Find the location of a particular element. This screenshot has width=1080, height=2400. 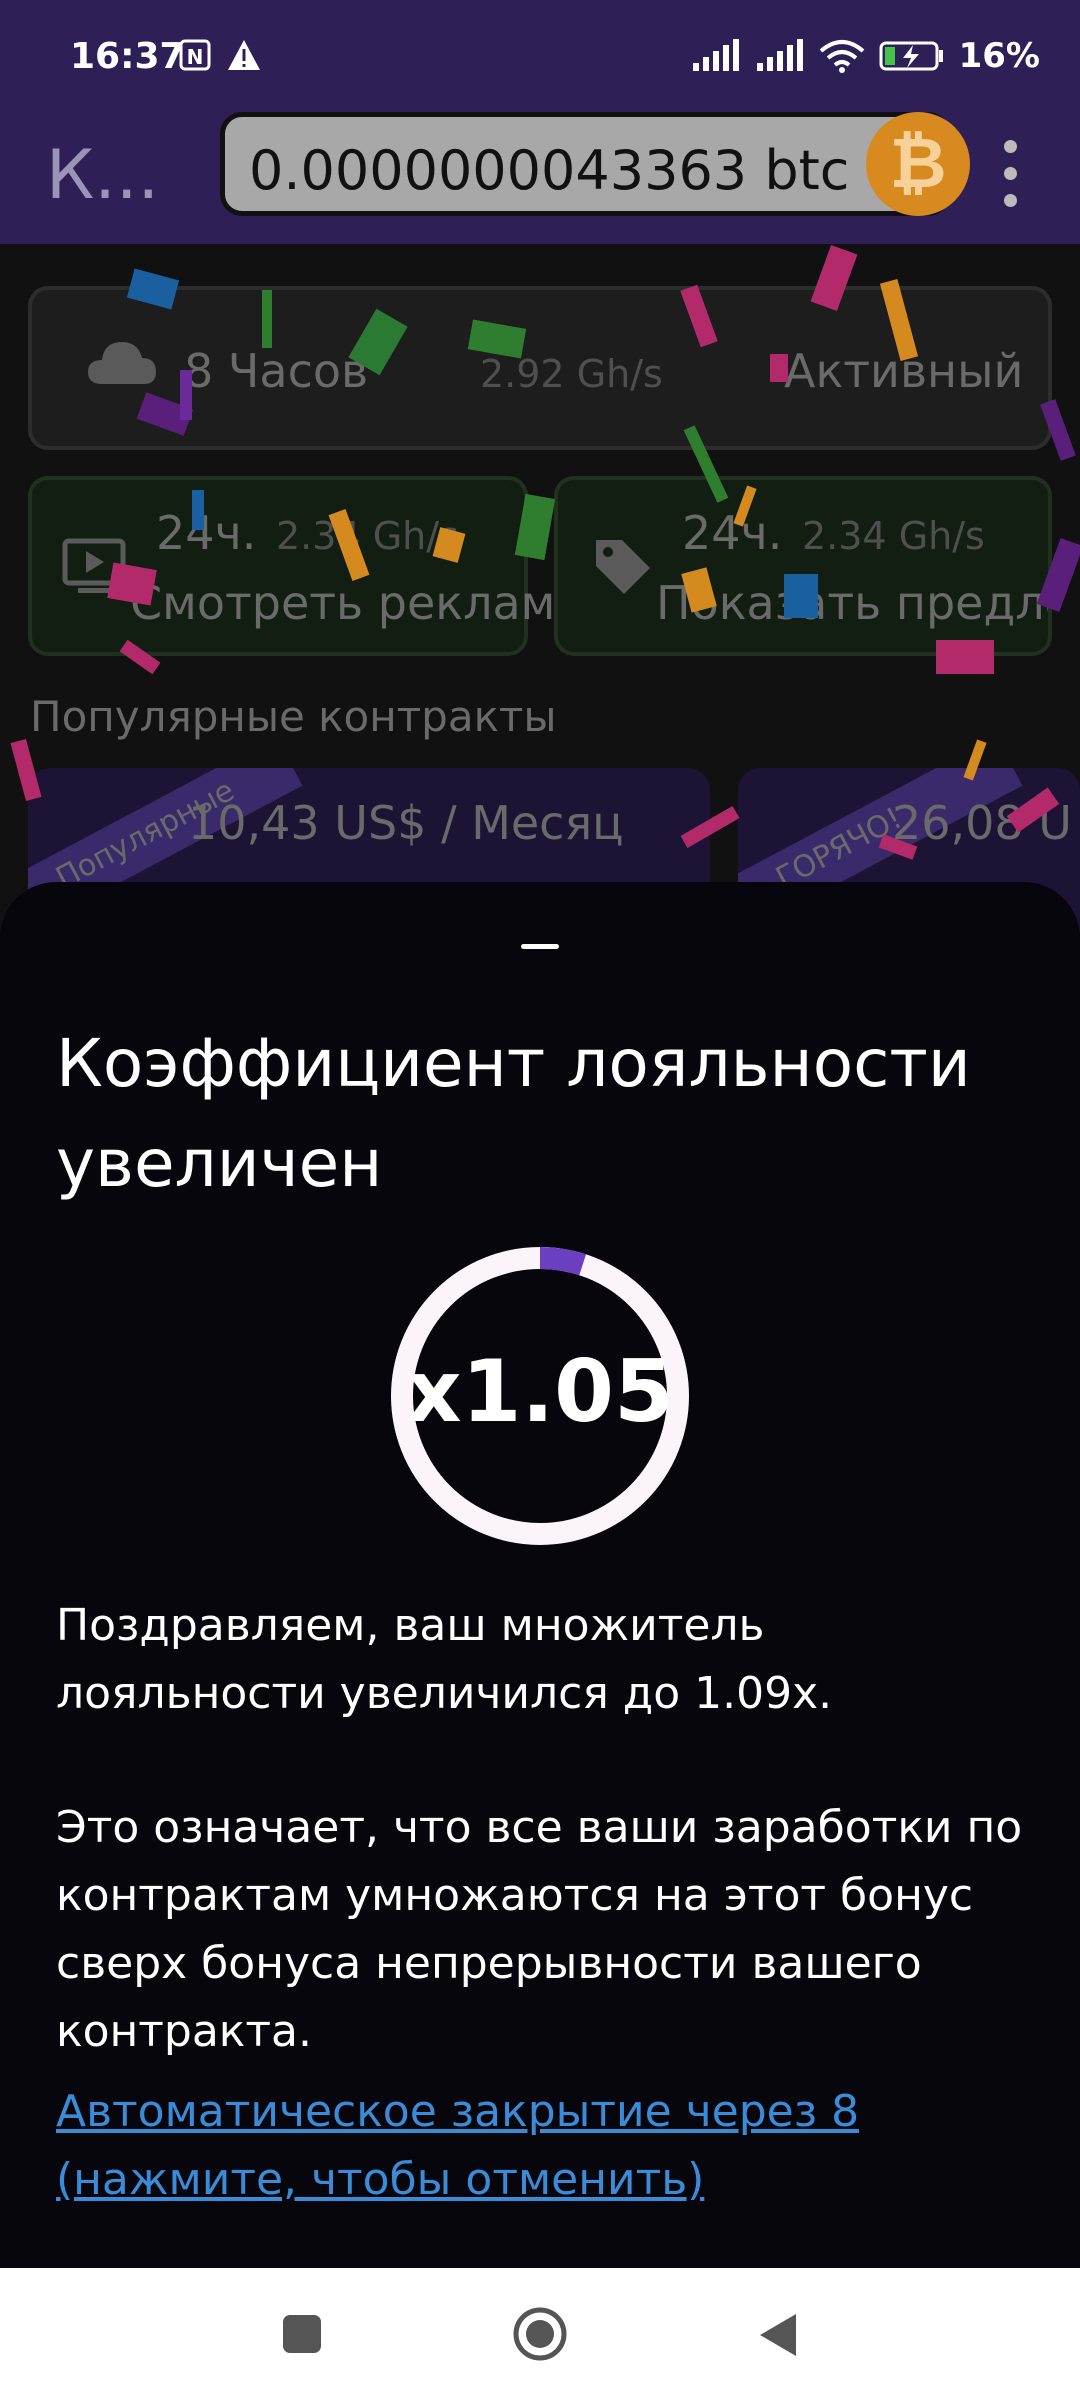

battery-level: 16% is located at coordinates (999, 56).